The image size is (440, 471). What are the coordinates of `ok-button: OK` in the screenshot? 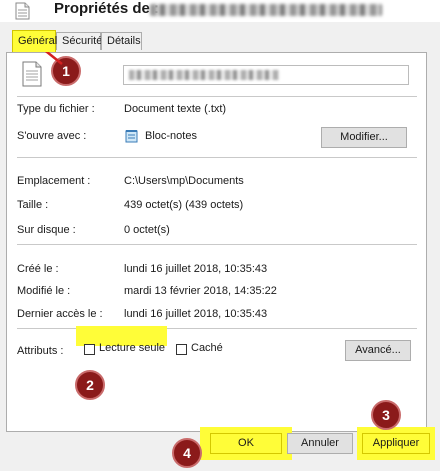 It's located at (246, 443).